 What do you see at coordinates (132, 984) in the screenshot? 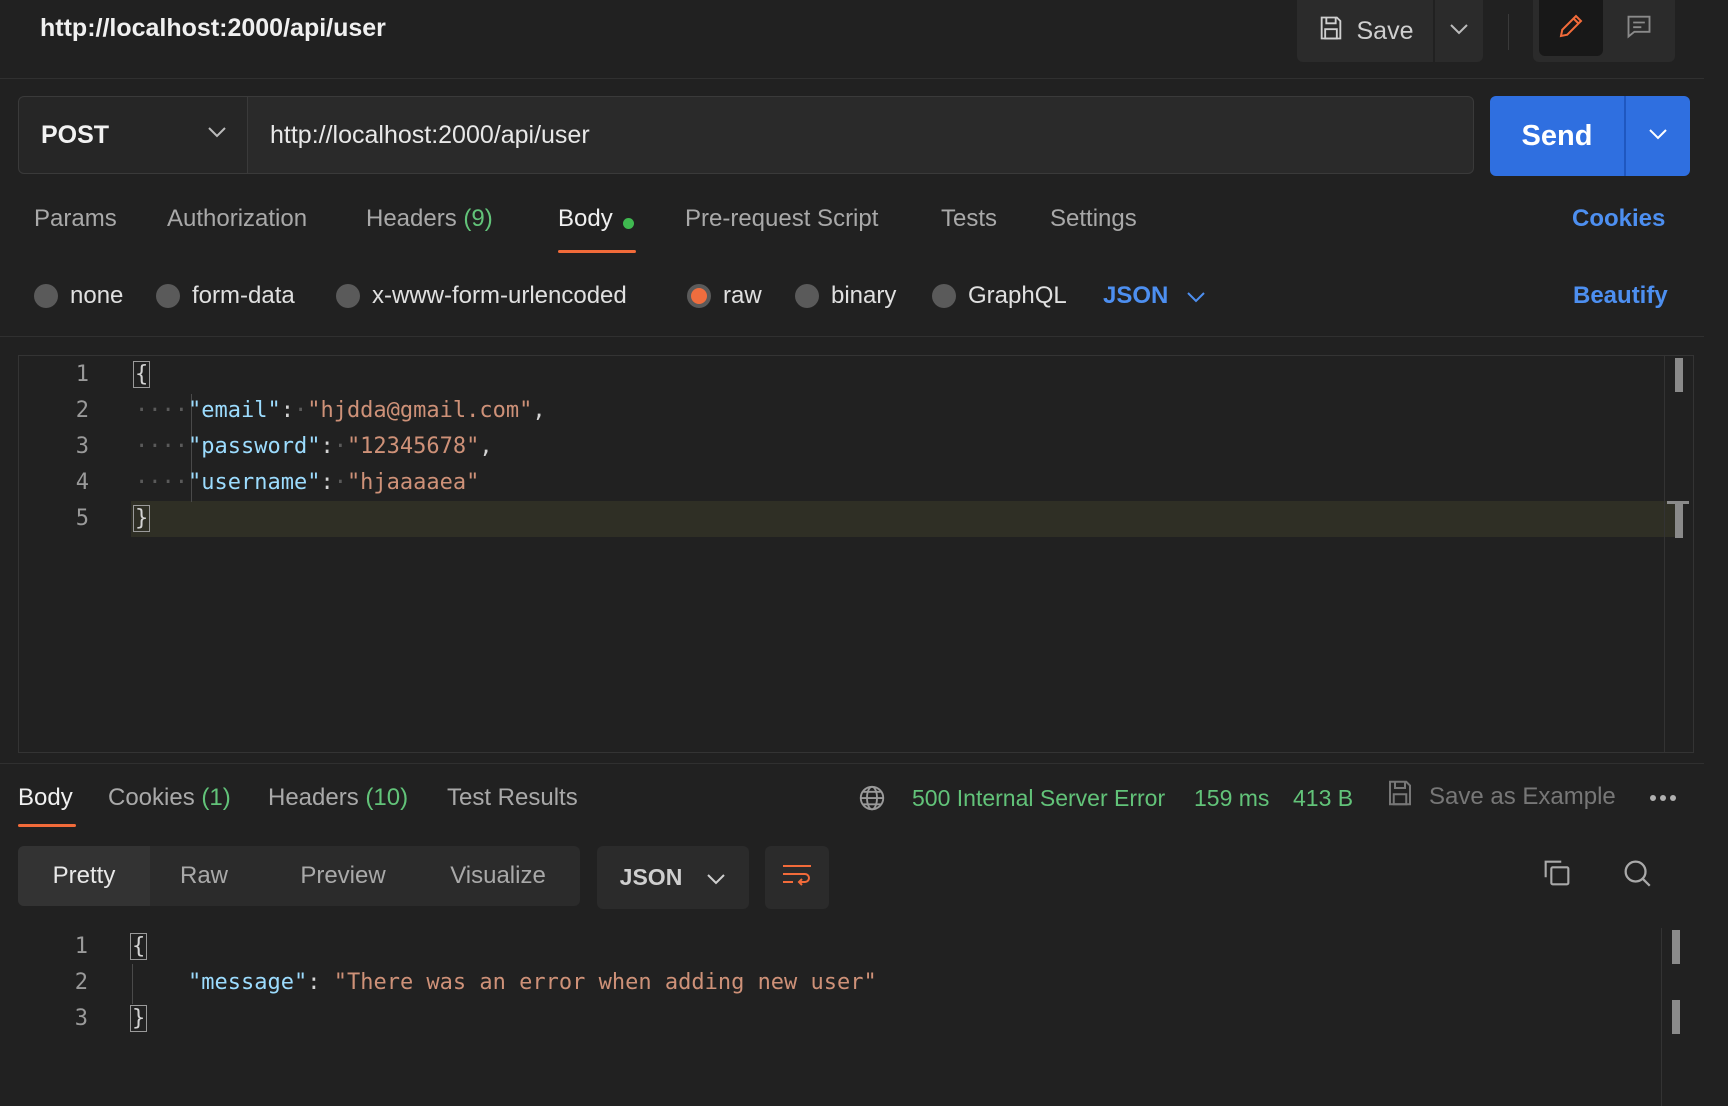
I see `indent-guide` at bounding box center [132, 984].